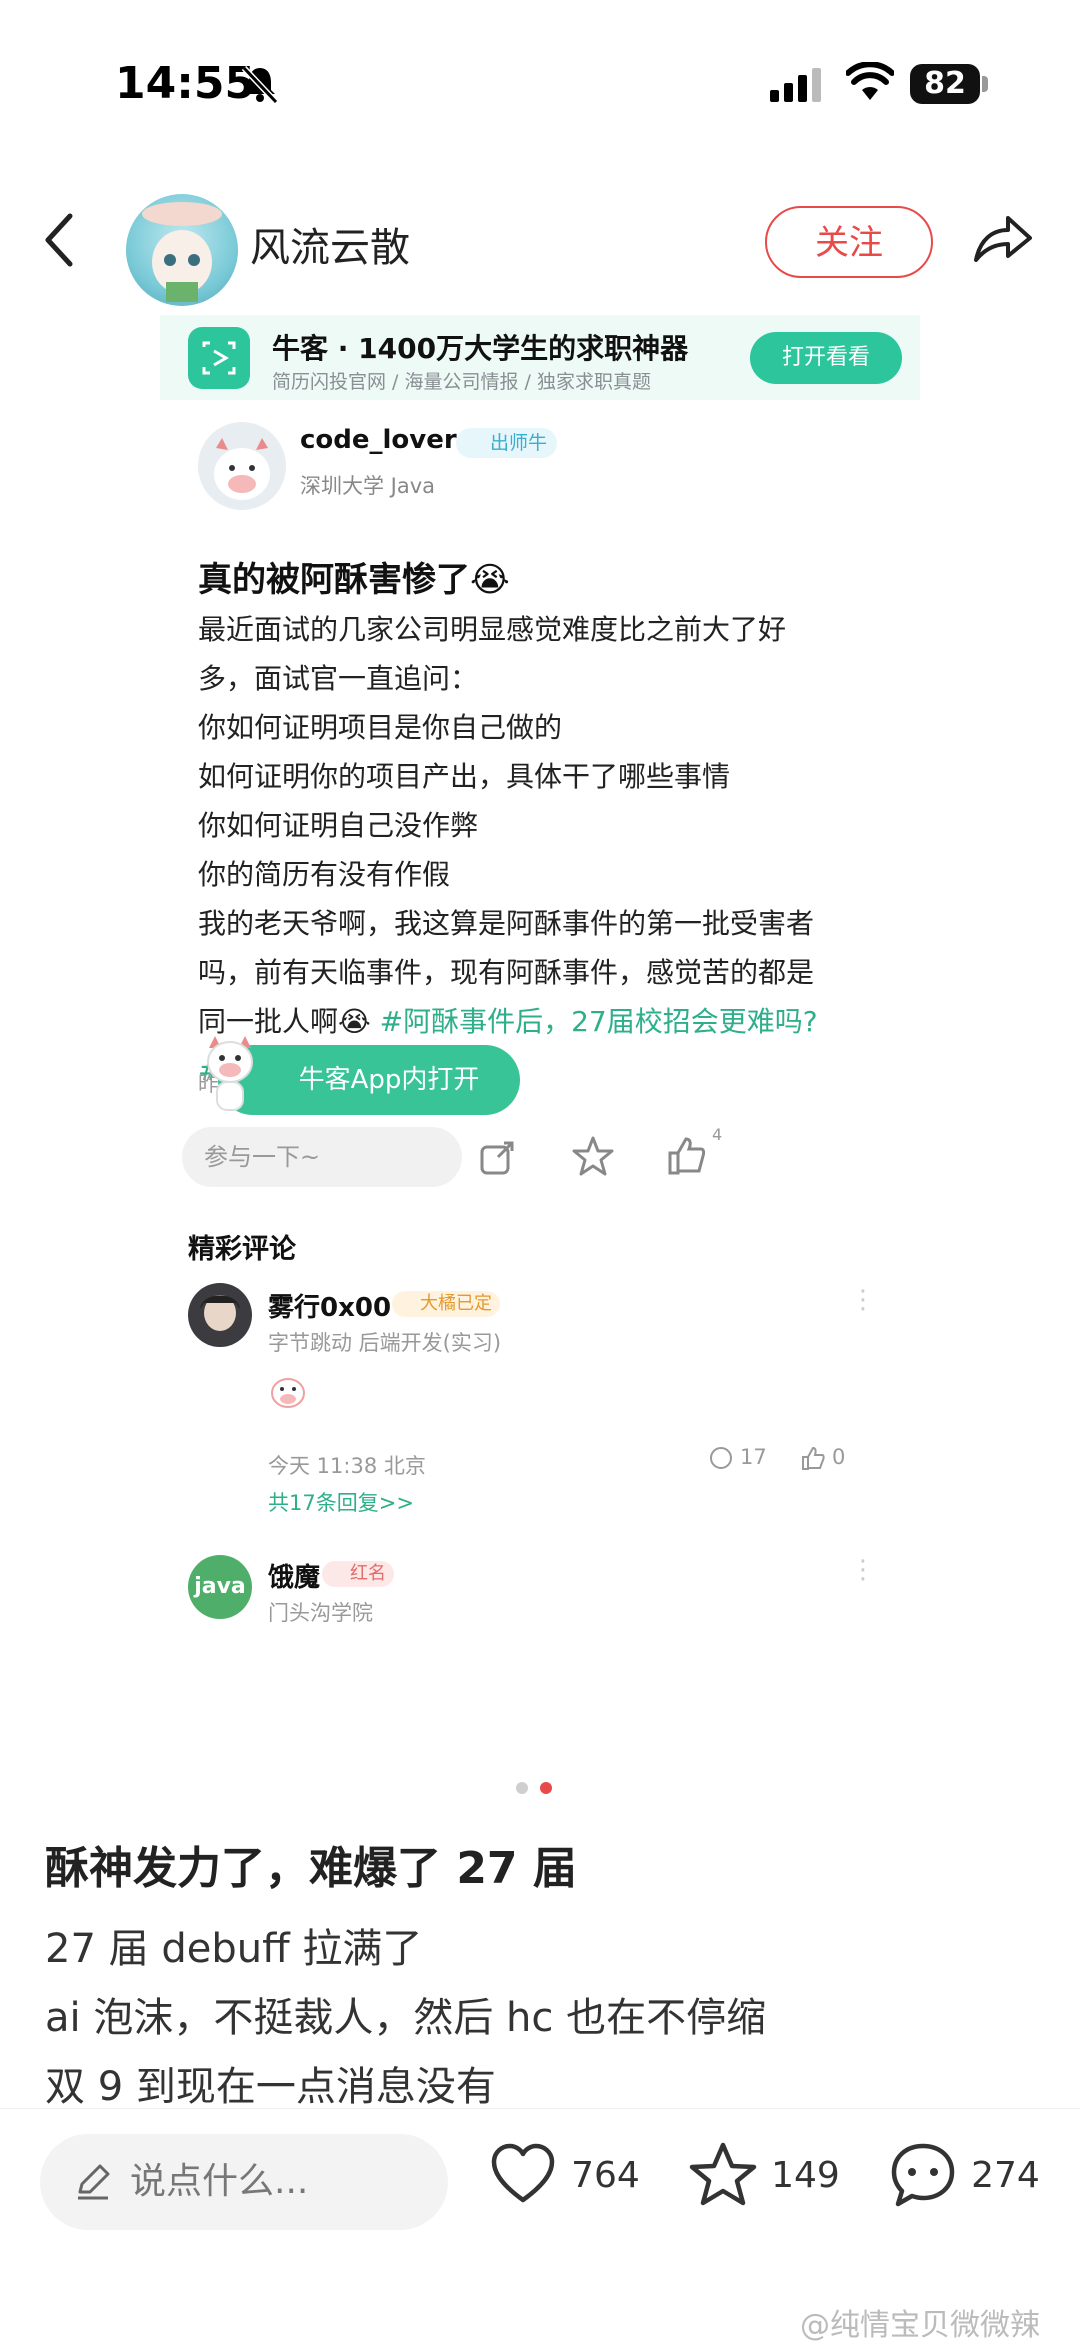  Describe the element at coordinates (341, 1502) in the screenshot. I see `more-replies-link: 共17条回复>>` at that location.